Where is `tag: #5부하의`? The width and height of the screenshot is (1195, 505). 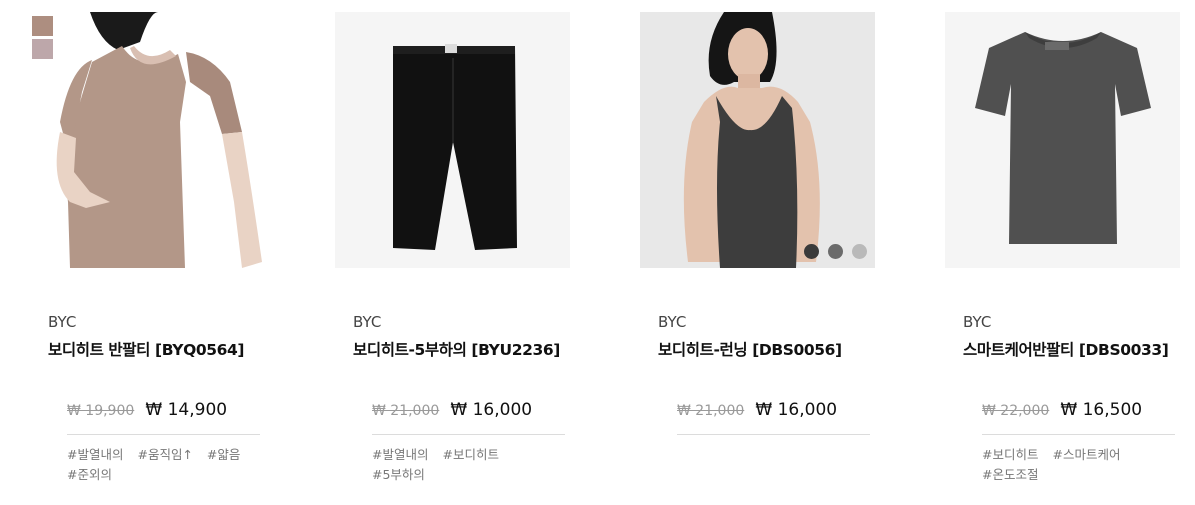
tag: #5부하의 is located at coordinates (398, 474).